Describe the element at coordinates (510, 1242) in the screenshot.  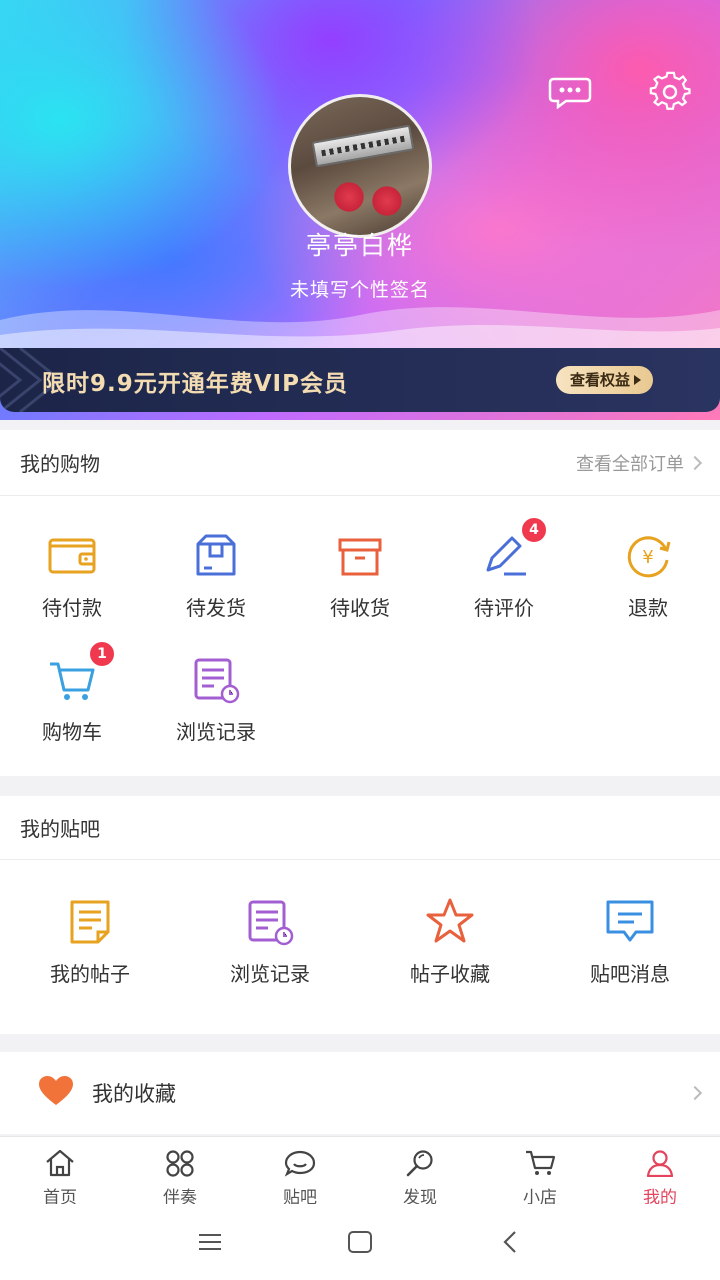
I see `back-icon` at that location.